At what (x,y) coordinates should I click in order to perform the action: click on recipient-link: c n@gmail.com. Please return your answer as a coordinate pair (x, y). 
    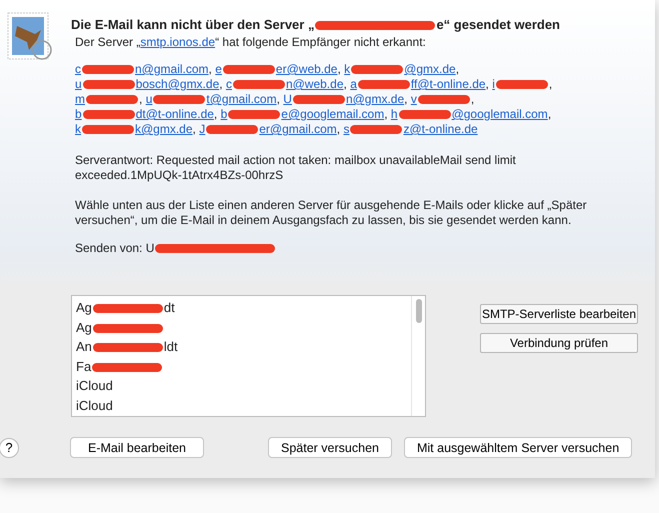
    Looking at the image, I should click on (142, 69).